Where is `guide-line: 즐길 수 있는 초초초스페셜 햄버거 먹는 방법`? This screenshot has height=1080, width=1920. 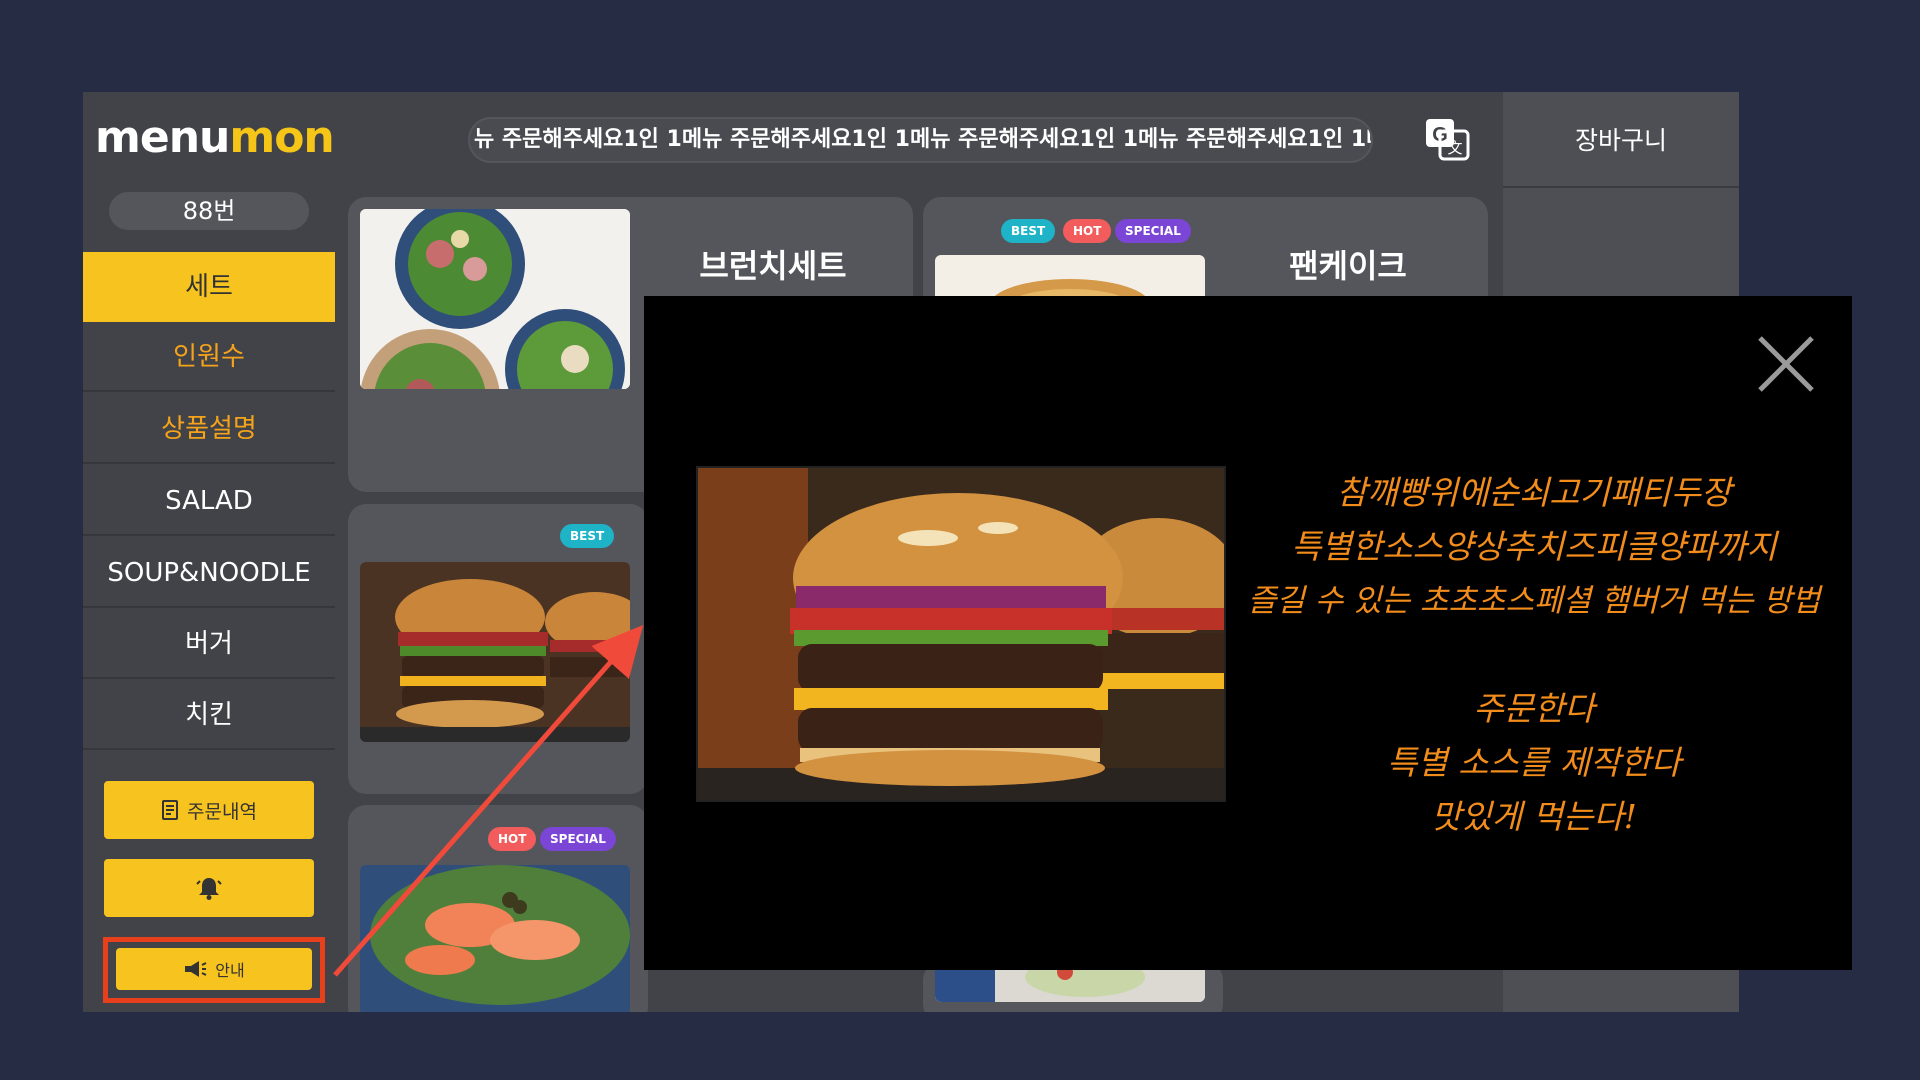
guide-line: 즐길 수 있는 초초초스페셜 햄버거 먹는 방법 is located at coordinates (1534, 601).